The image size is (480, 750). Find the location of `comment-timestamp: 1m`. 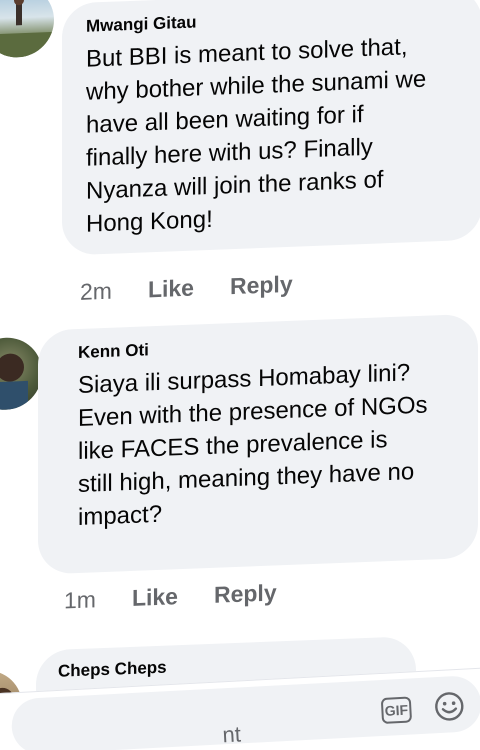

comment-timestamp: 1m is located at coordinates (80, 600).